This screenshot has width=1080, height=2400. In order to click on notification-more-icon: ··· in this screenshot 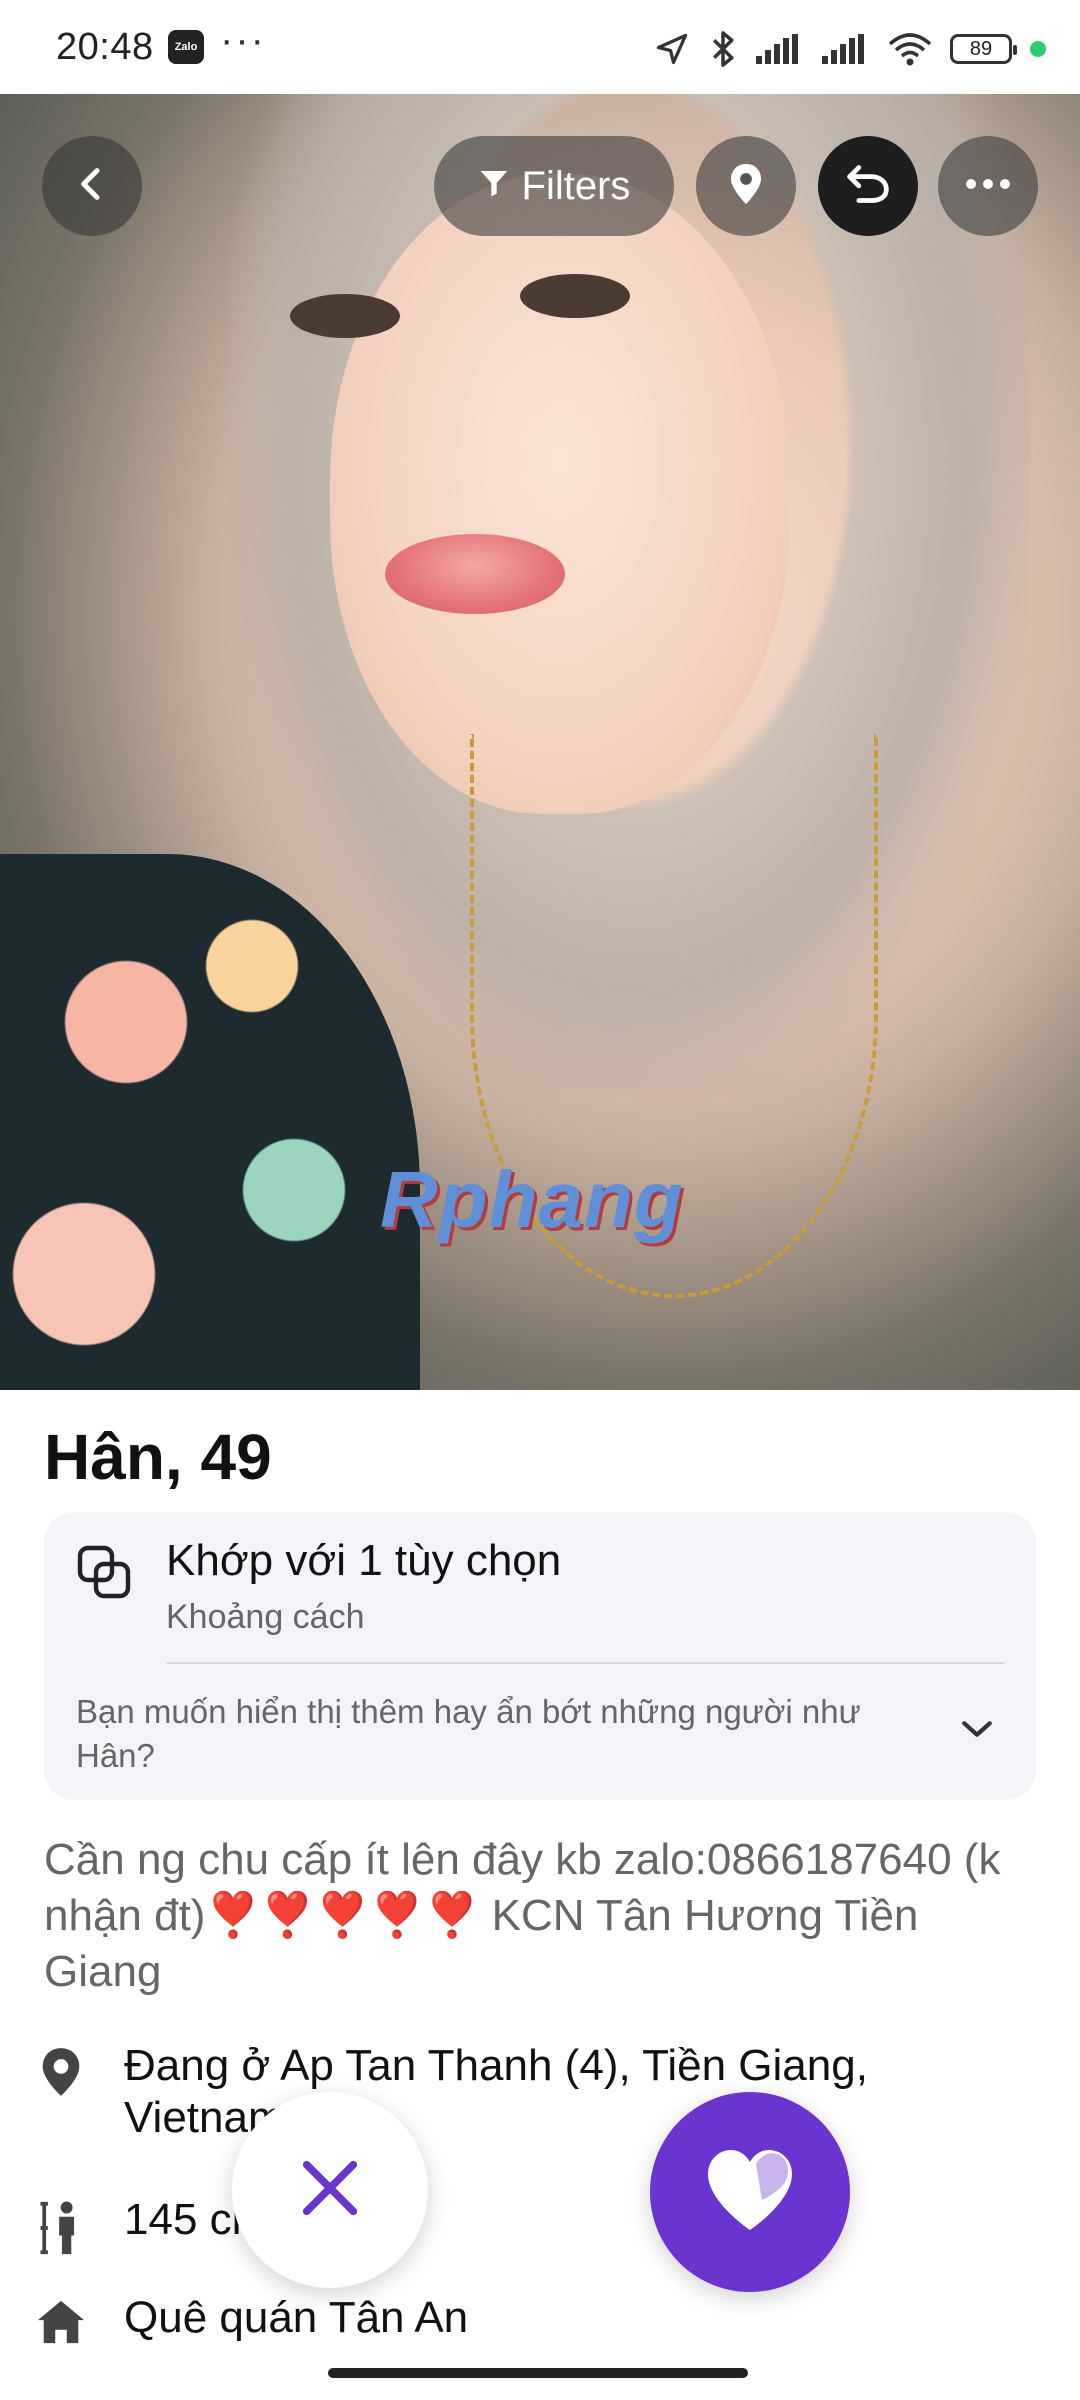, I will do `click(243, 40)`.